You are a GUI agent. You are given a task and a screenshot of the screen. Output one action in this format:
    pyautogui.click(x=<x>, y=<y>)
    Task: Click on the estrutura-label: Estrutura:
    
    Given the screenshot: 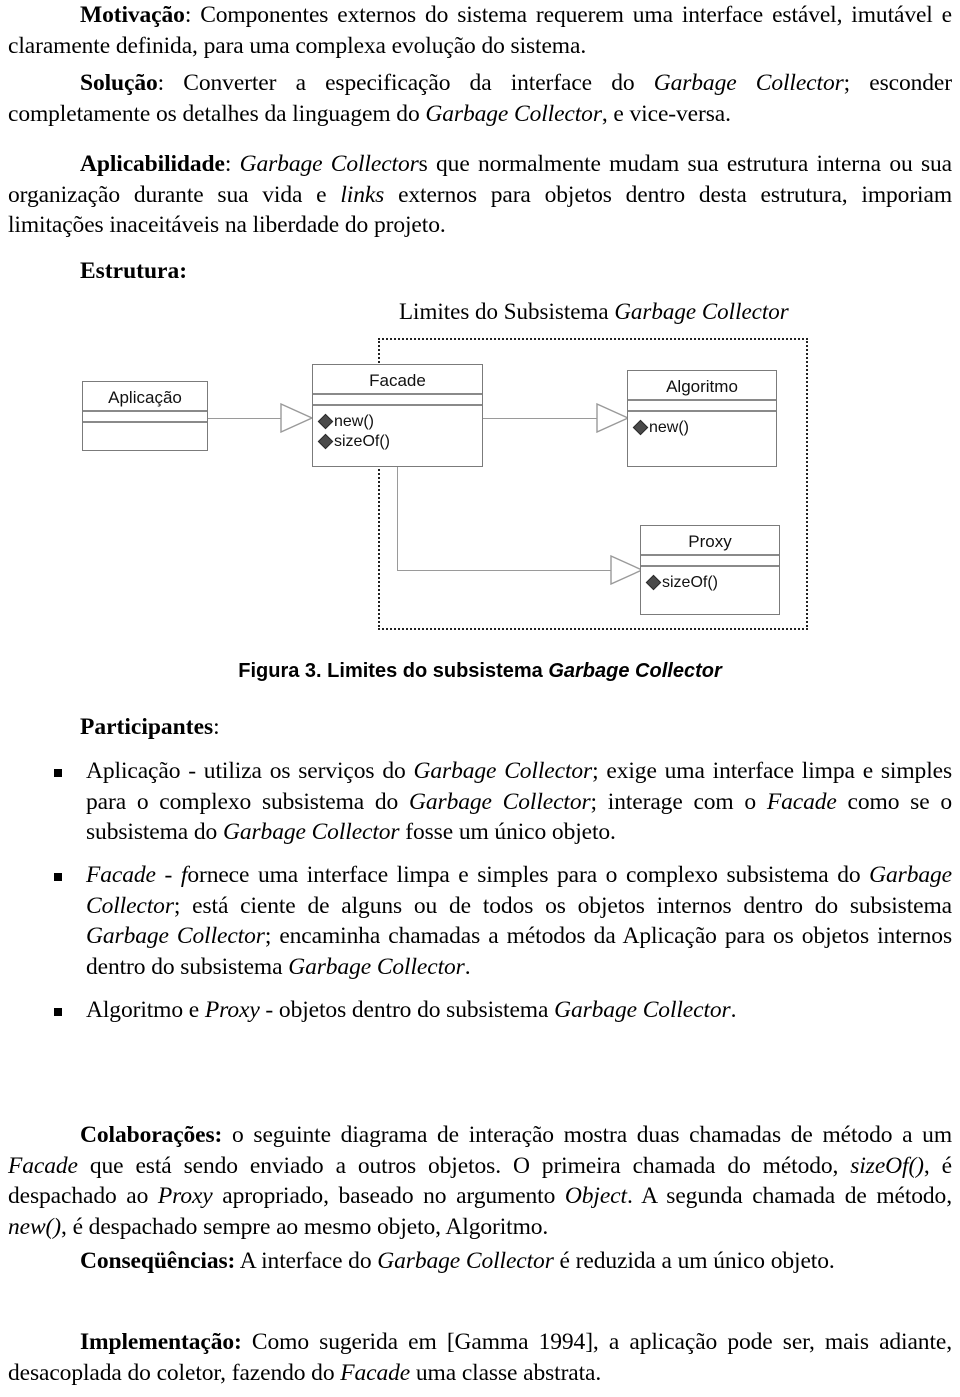 What is the action you would take?
    pyautogui.click(x=134, y=271)
    